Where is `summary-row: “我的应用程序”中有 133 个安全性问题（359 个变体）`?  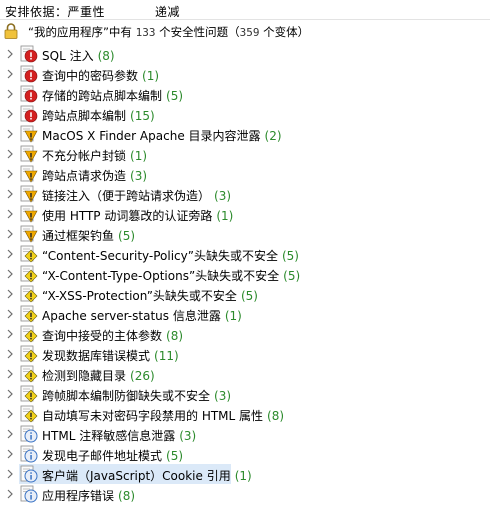
summary-row: “我的应用程序”中有 133 个安全性问题（359 个变体） is located at coordinates (245, 31).